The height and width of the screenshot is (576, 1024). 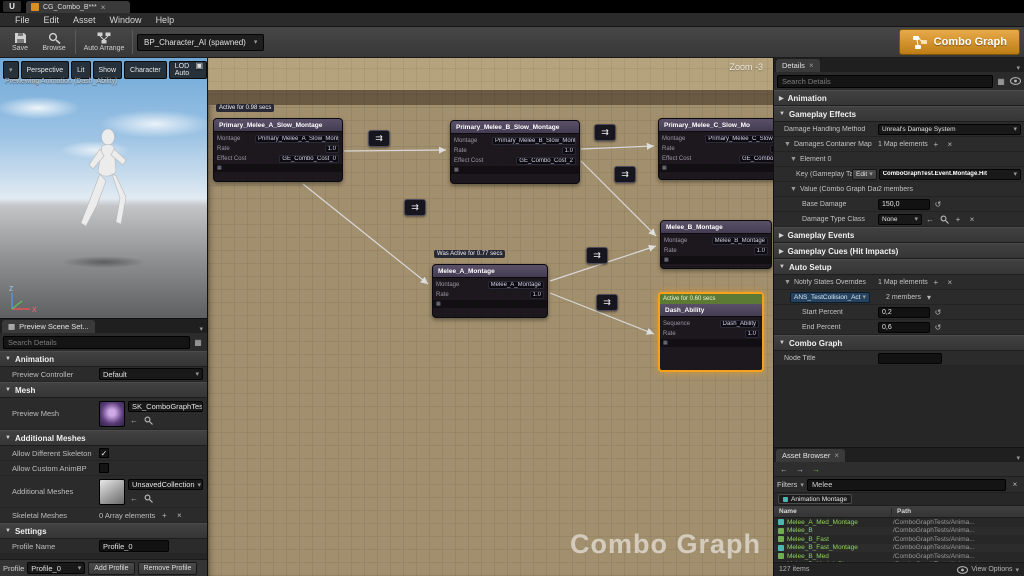 I want to click on details-search-input, so click(x=885, y=81).